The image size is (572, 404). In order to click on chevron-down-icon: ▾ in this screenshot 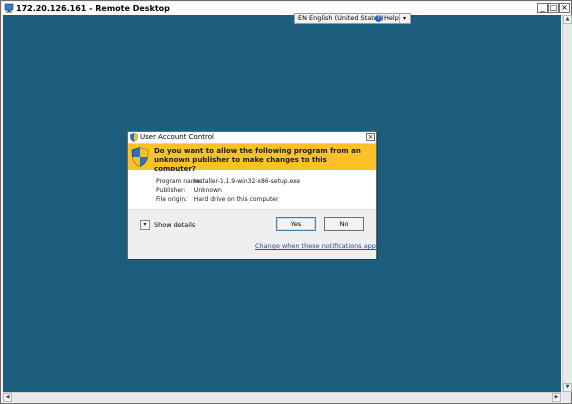, I will do `click(145, 225)`.